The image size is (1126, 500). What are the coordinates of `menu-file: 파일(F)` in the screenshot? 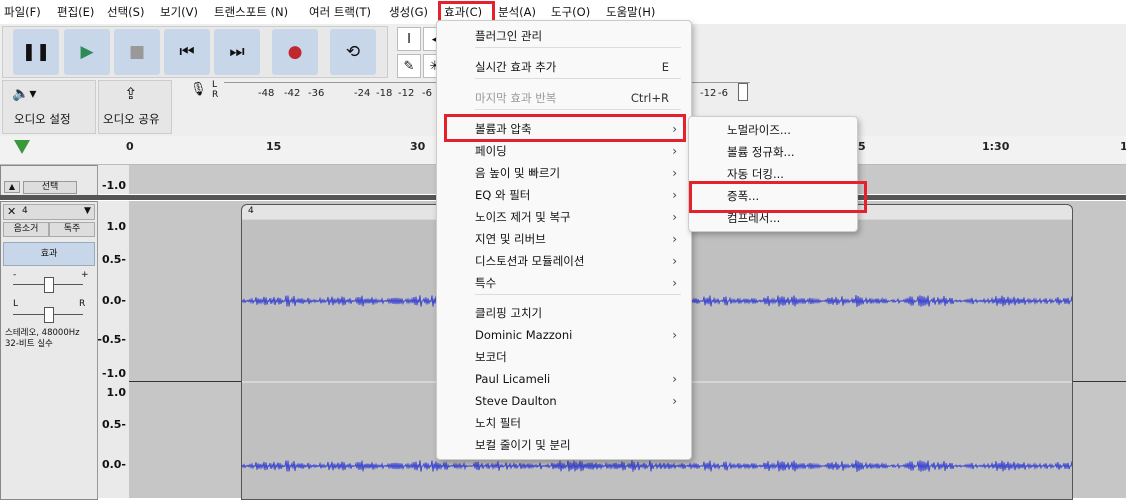 It's located at (22, 12).